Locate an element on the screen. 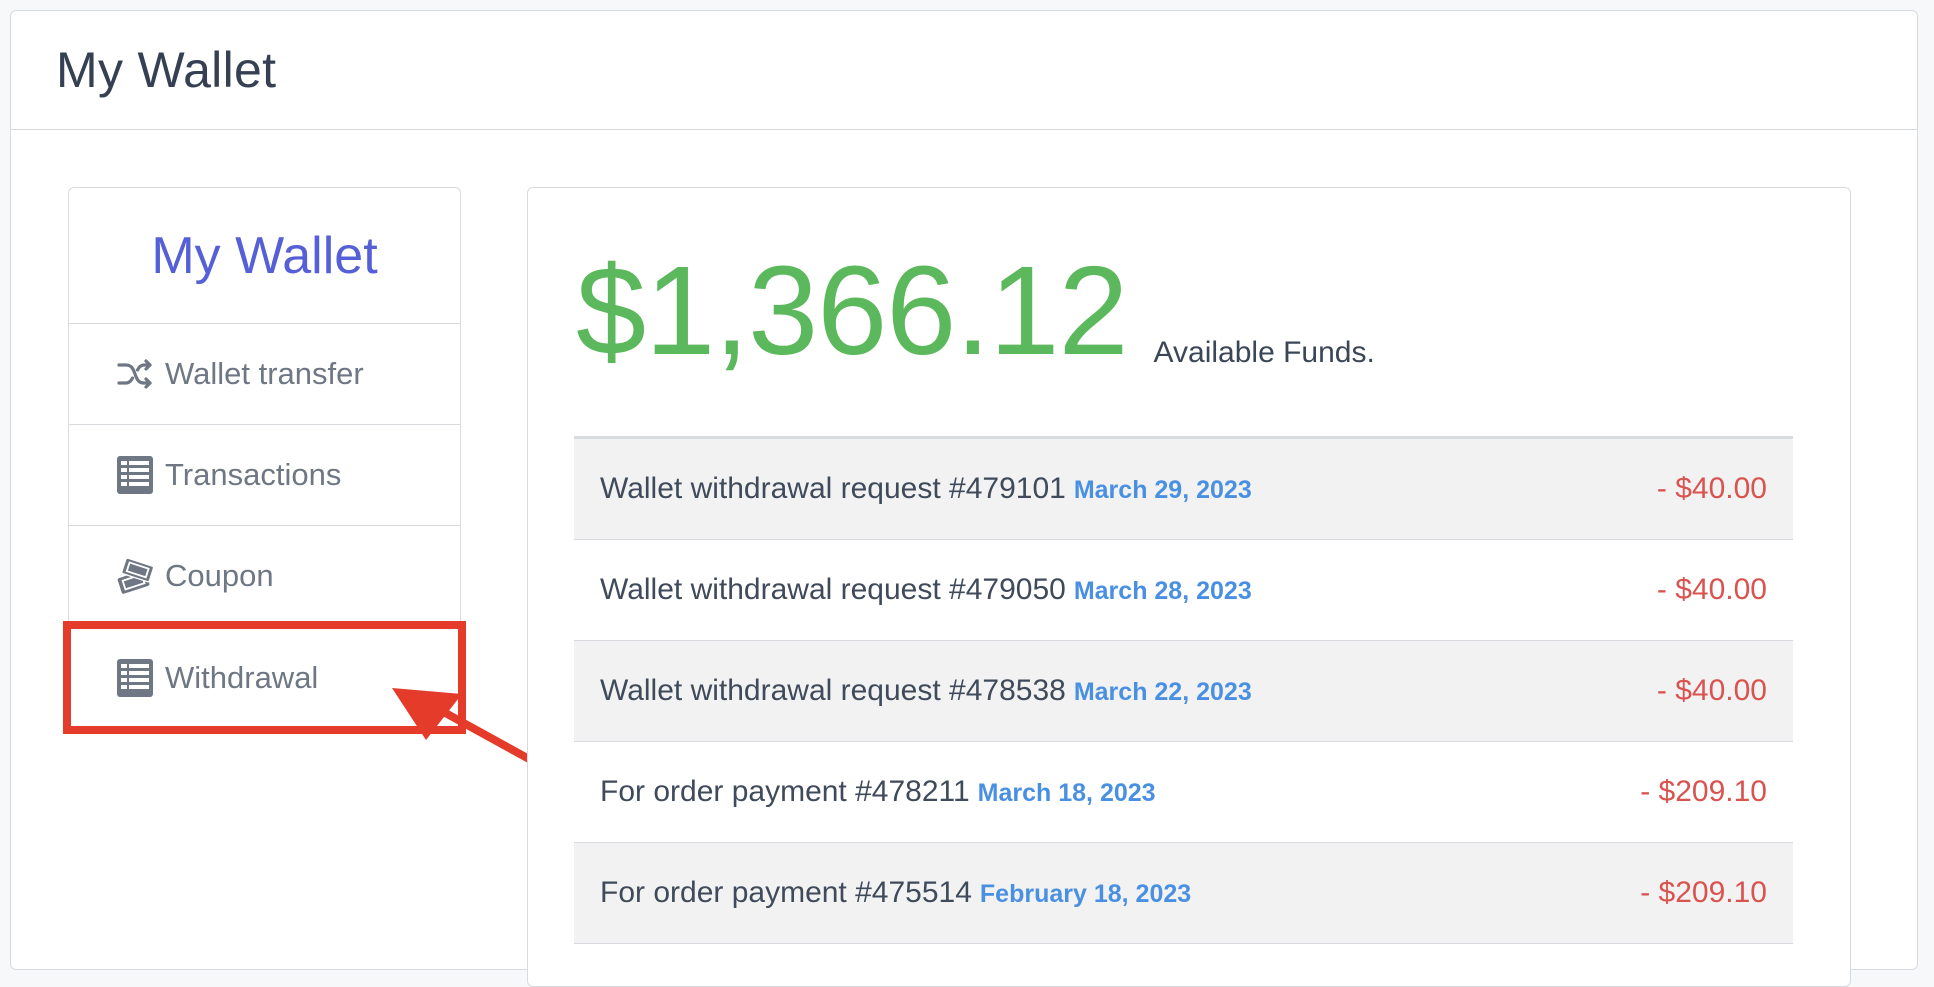 Image resolution: width=1934 pixels, height=987 pixels. sidebar-item-label: Coupon is located at coordinates (219, 575).